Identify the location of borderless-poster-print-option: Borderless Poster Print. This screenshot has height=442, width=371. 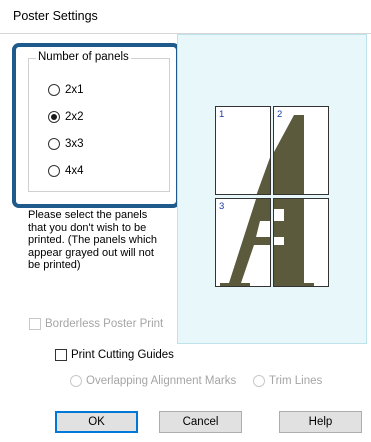
(96, 324).